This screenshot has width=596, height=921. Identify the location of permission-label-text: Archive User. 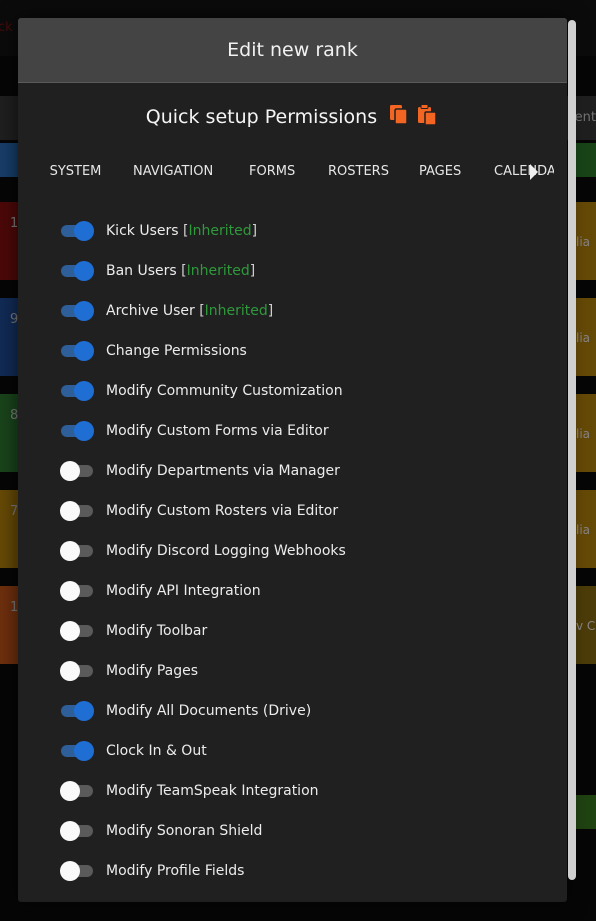
(150, 311).